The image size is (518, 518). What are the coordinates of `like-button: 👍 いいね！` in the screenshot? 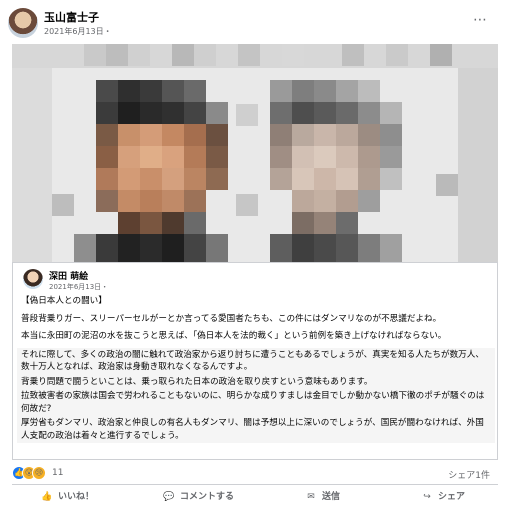 It's located at (67, 497).